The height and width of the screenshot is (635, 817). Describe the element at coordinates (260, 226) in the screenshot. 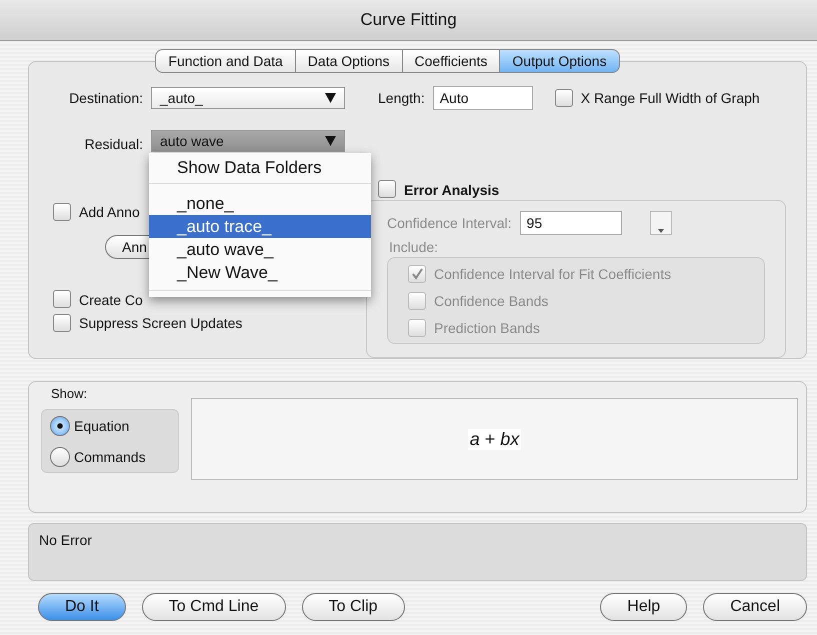

I see `menu-item: _auto trace_` at that location.